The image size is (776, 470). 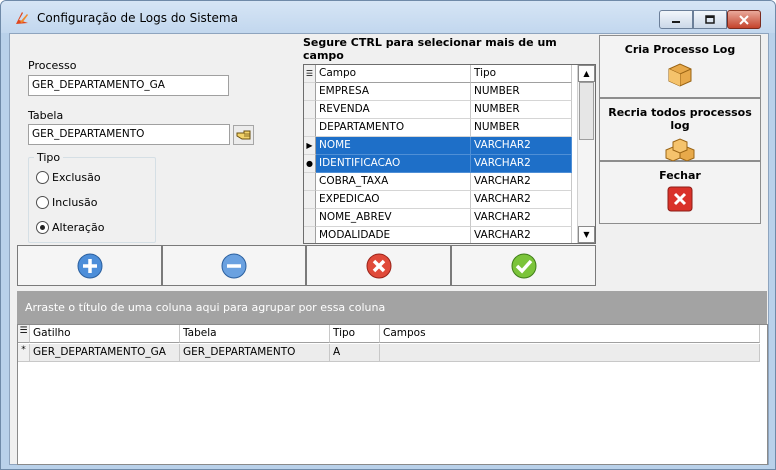 I want to click on tipo-group-label: Tipo, so click(x=49, y=157).